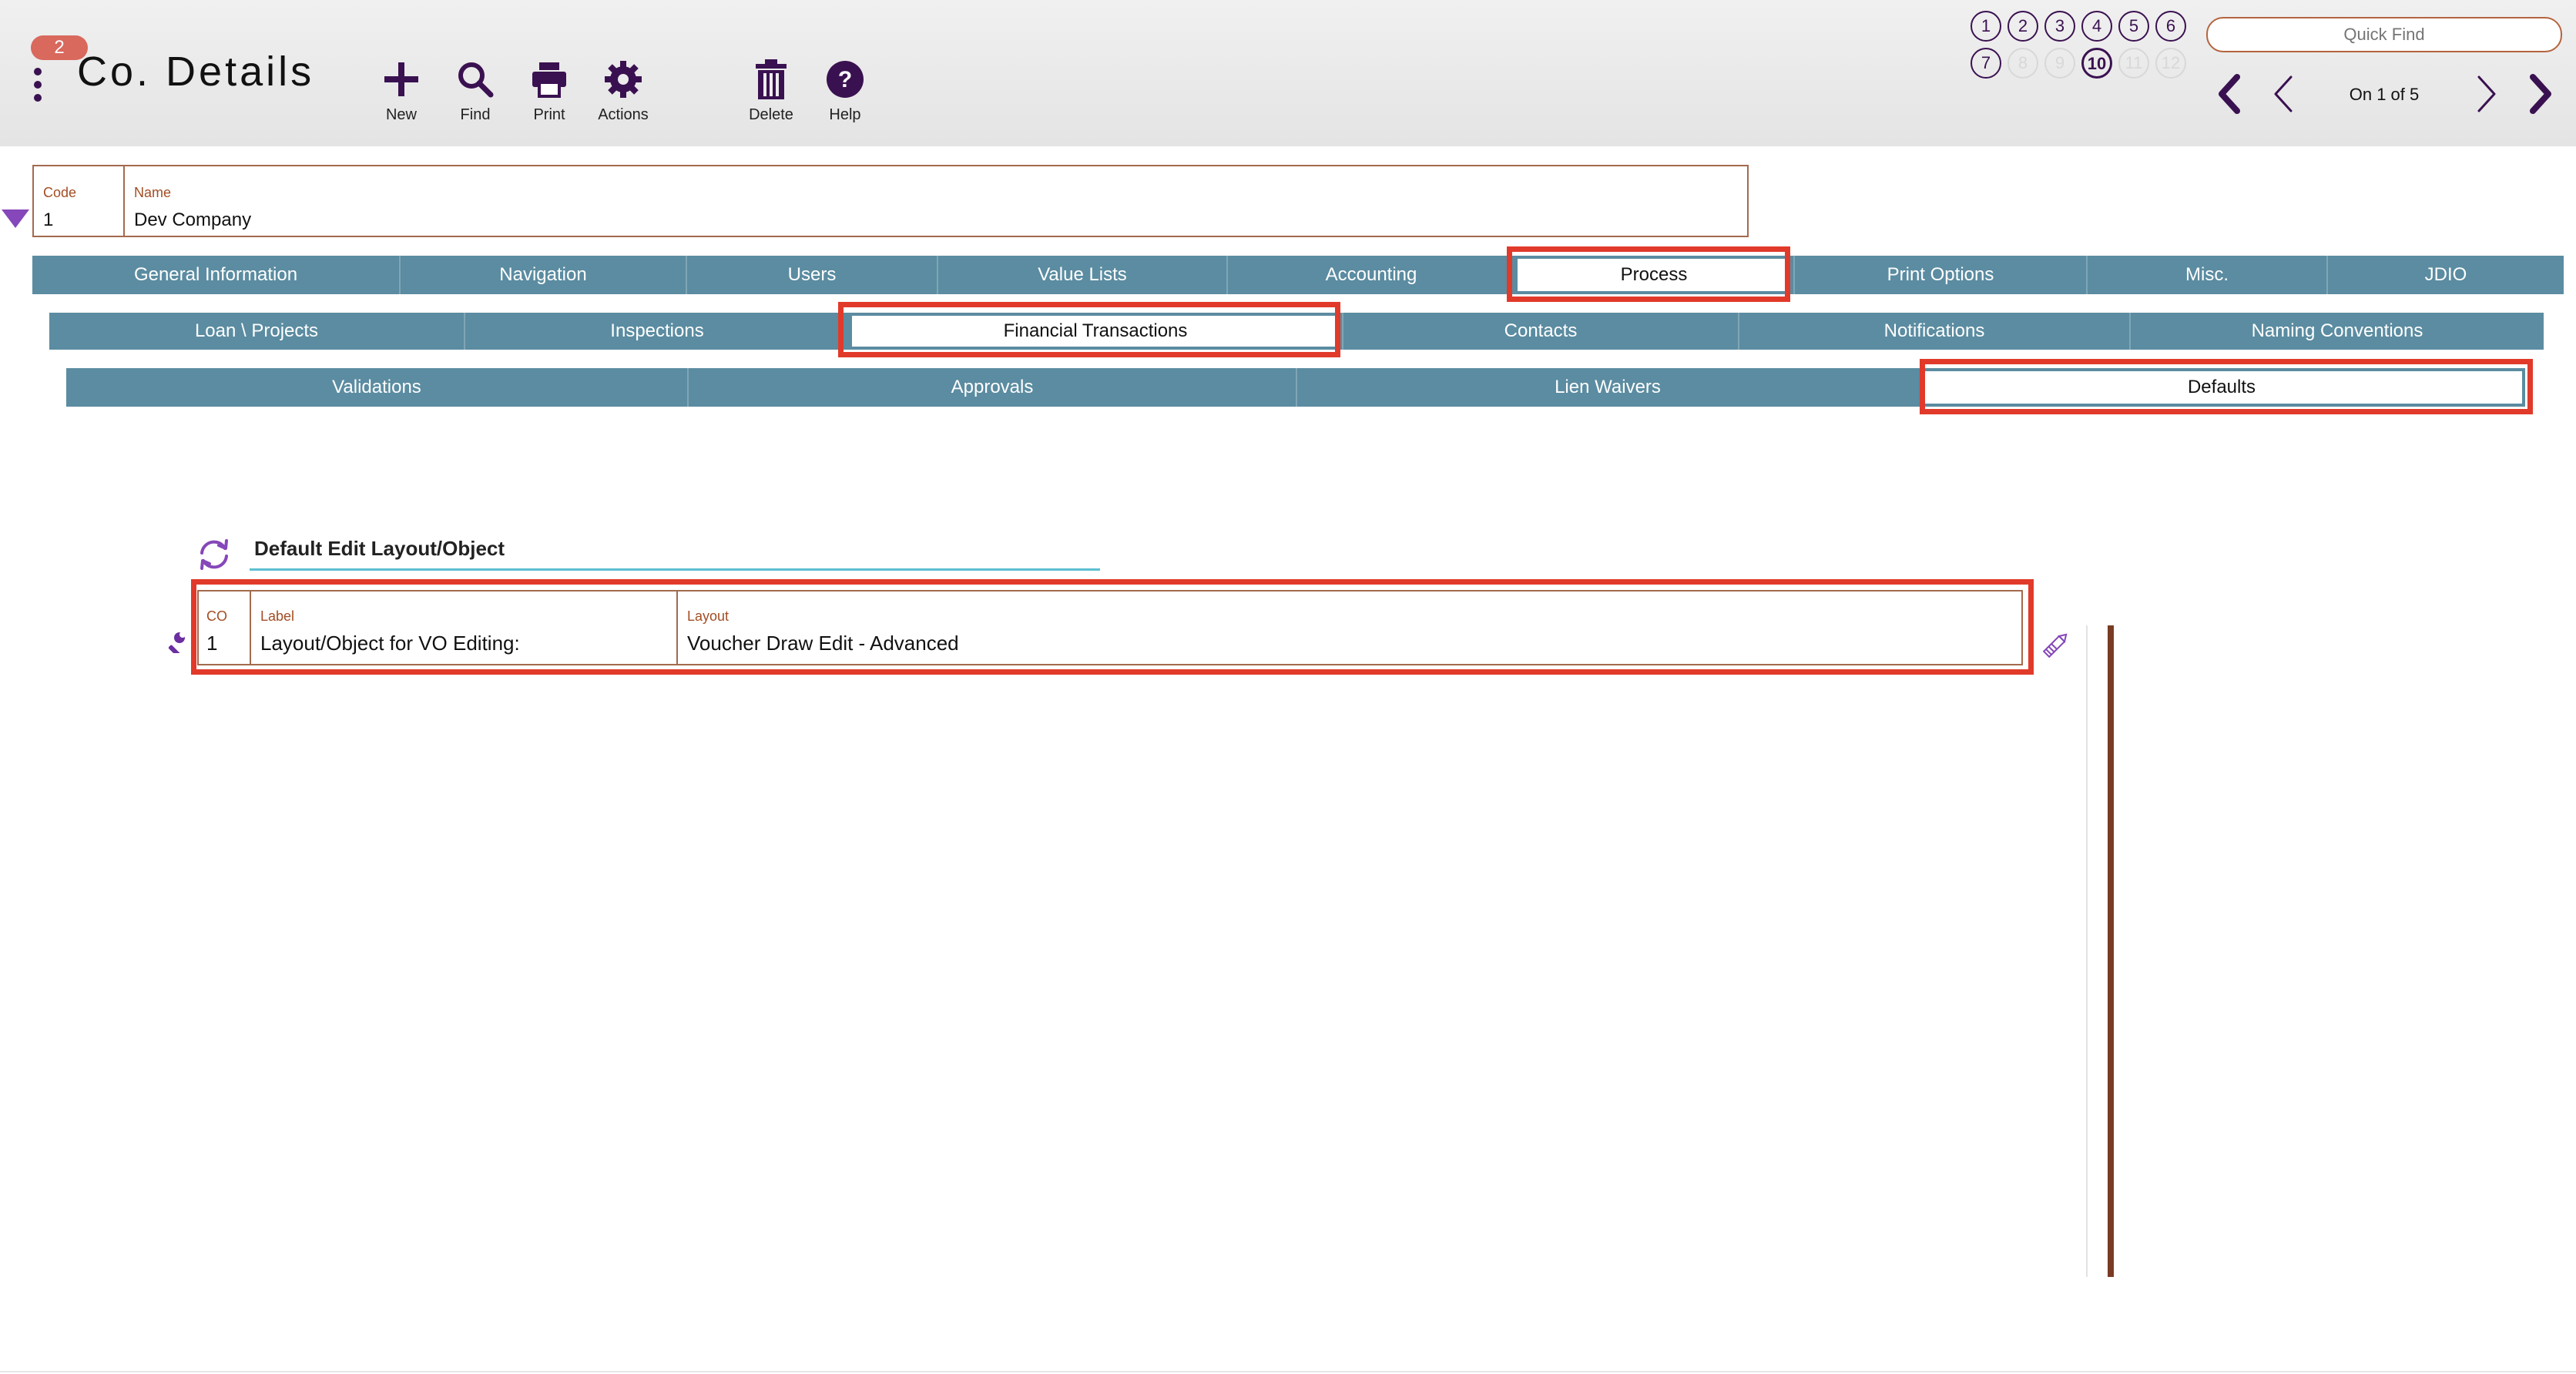  What do you see at coordinates (1540, 331) in the screenshot?
I see `tab-contacts: Contacts` at bounding box center [1540, 331].